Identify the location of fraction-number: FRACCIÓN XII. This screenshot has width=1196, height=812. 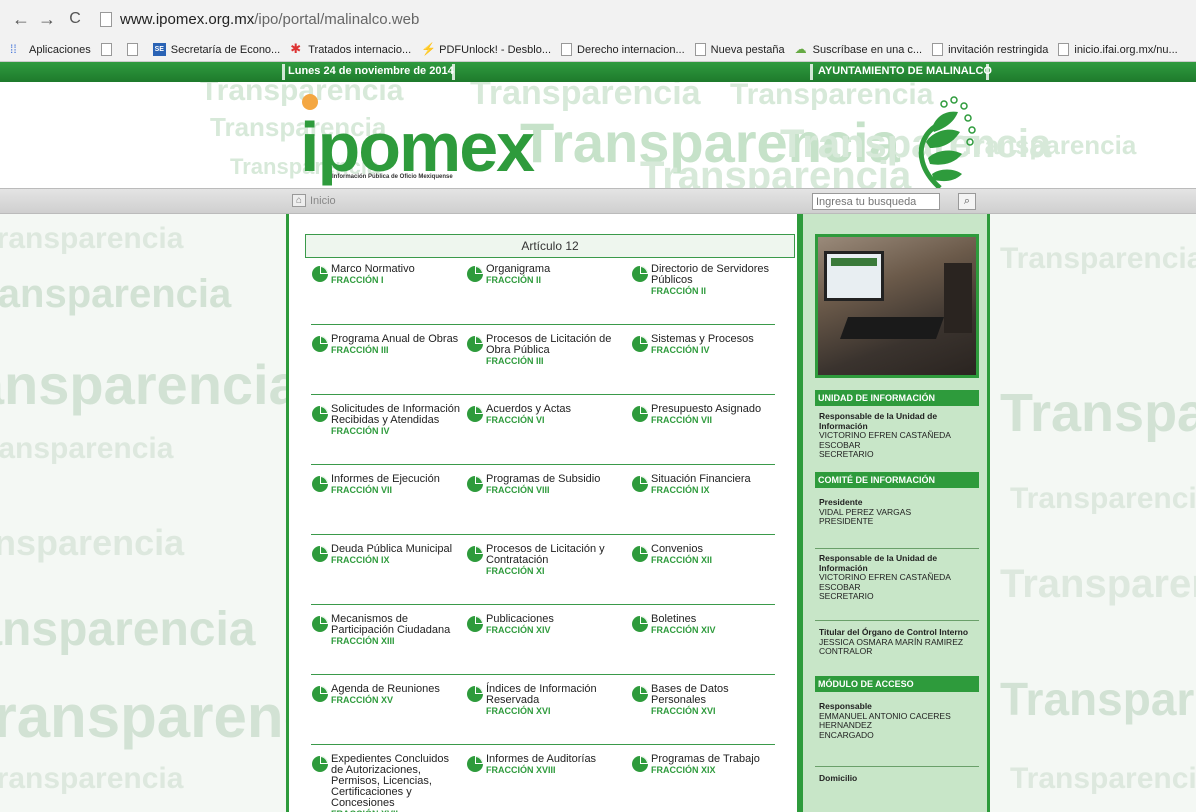
(682, 560).